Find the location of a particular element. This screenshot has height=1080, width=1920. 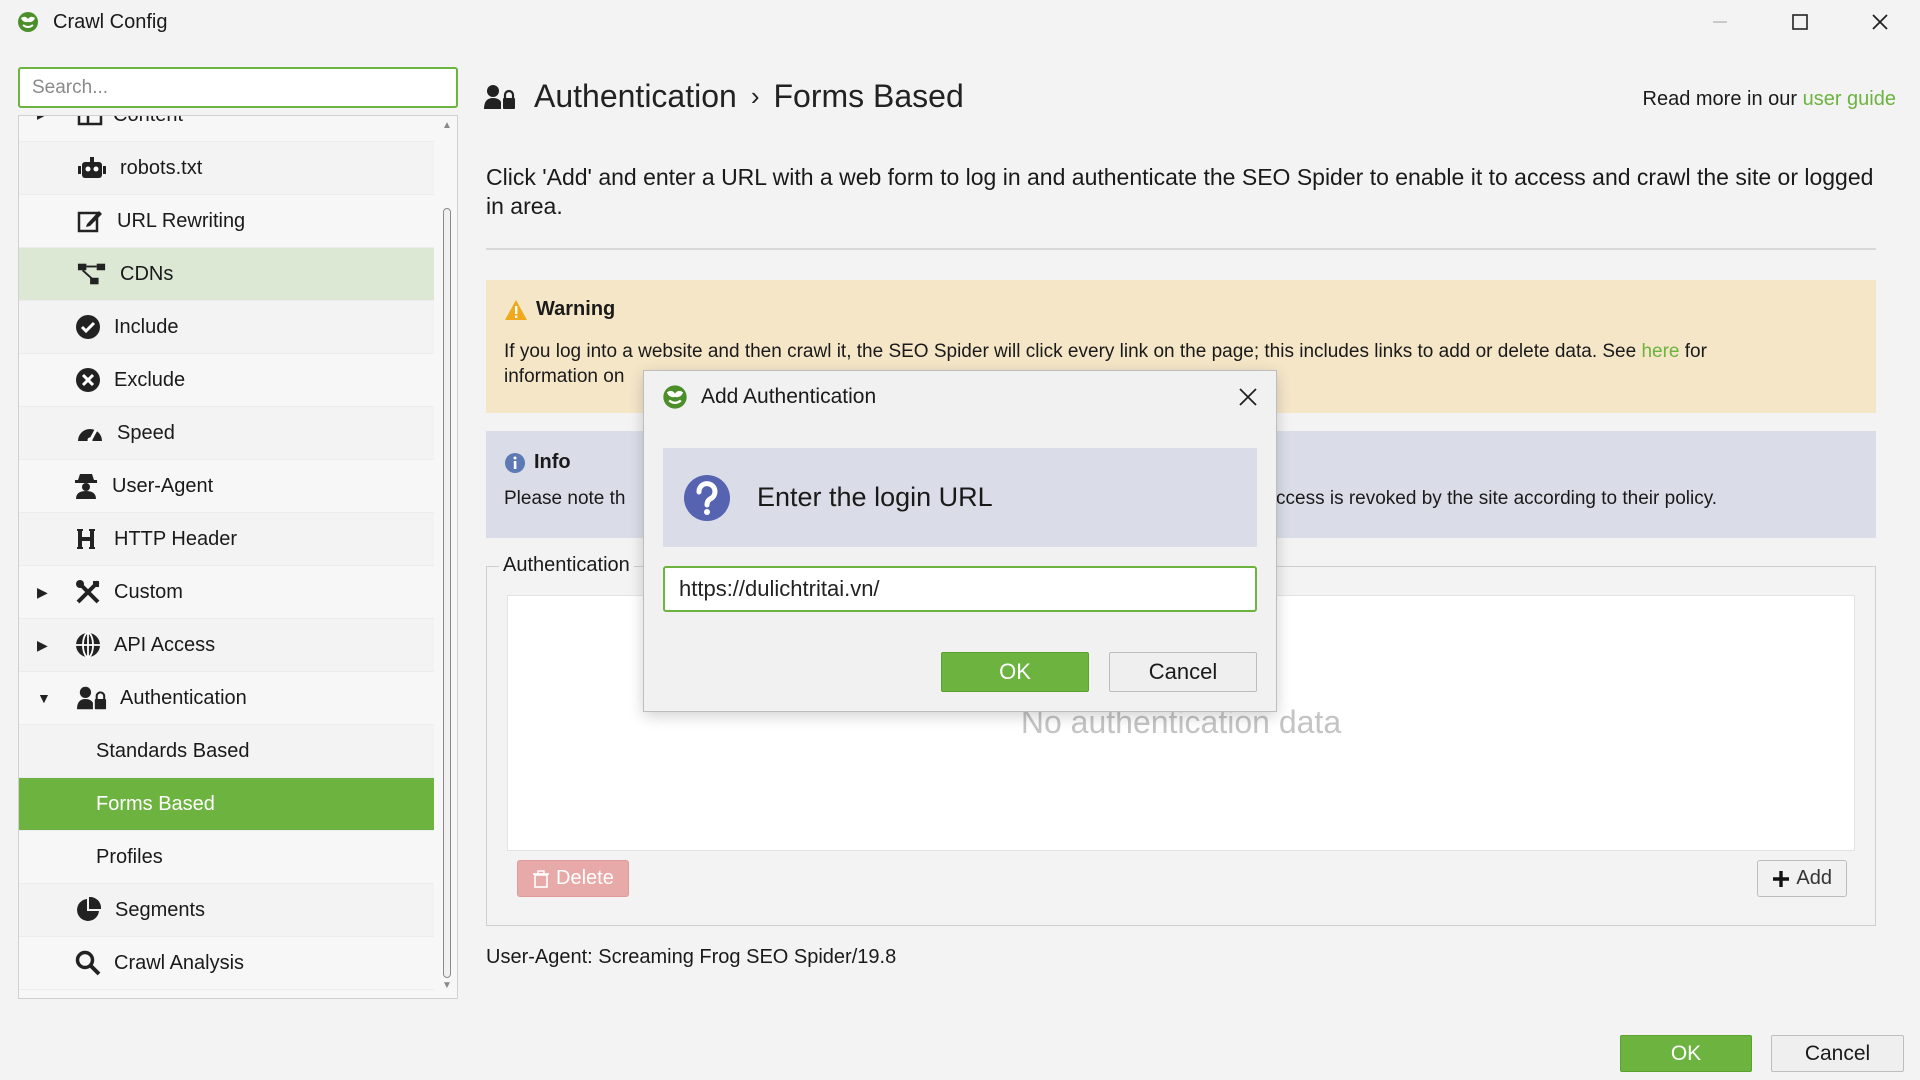

dialog-ok-button: OK is located at coordinates (1015, 672).